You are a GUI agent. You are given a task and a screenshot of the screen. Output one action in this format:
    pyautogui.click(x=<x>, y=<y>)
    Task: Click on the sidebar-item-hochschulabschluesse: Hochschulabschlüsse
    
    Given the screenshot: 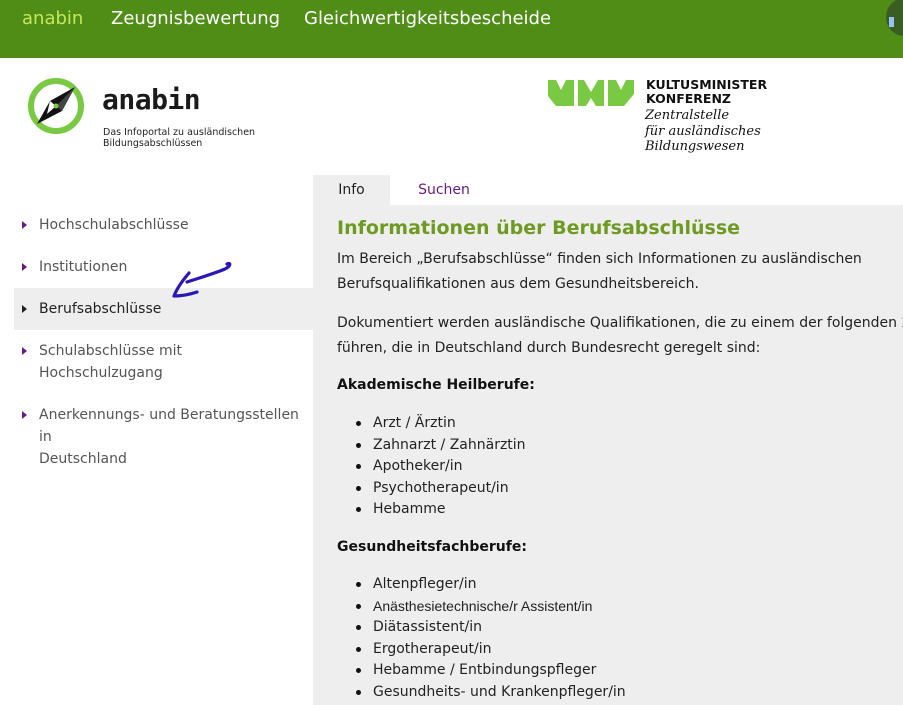 What is the action you would take?
    pyautogui.click(x=163, y=225)
    